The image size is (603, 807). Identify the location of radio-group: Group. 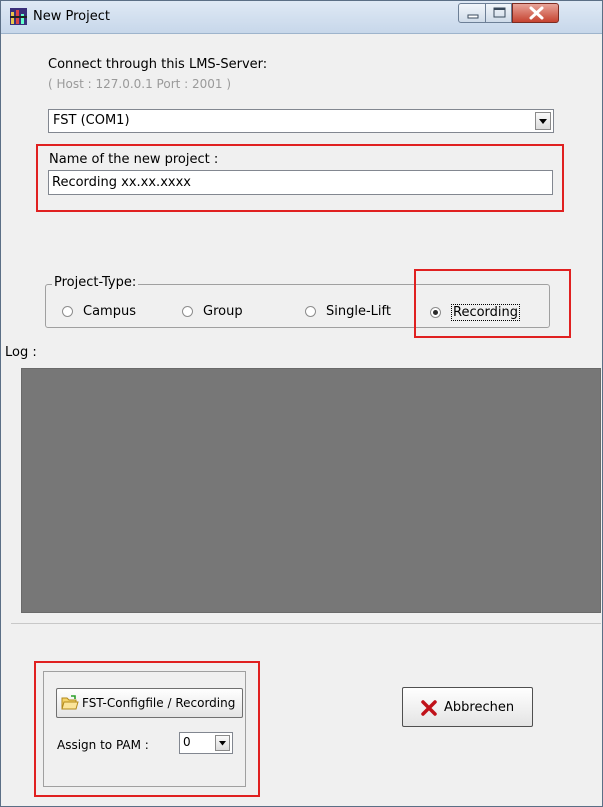
(212, 311).